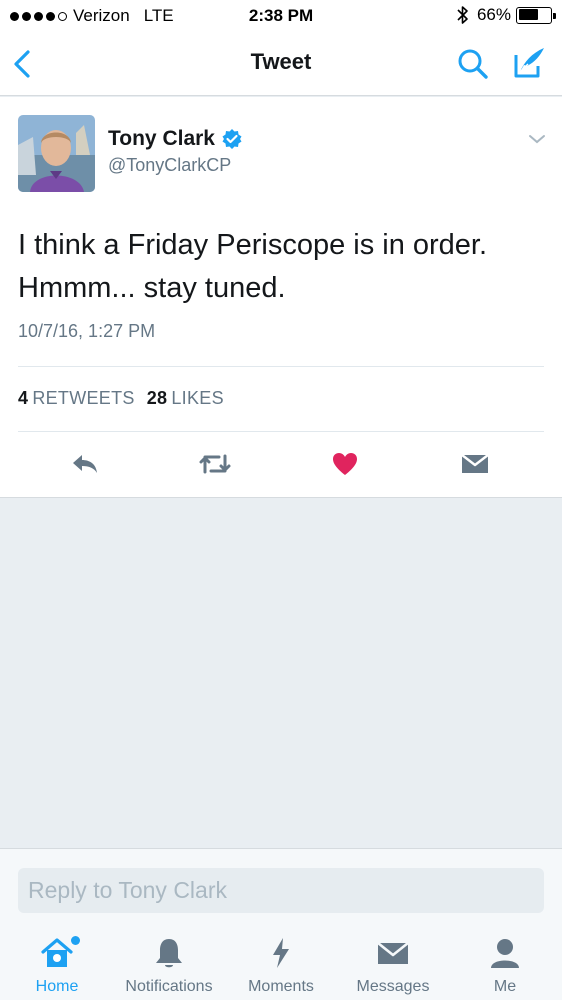 The height and width of the screenshot is (1000, 562). Describe the element at coordinates (23, 398) in the screenshot. I see `retweets-count: 4` at that location.